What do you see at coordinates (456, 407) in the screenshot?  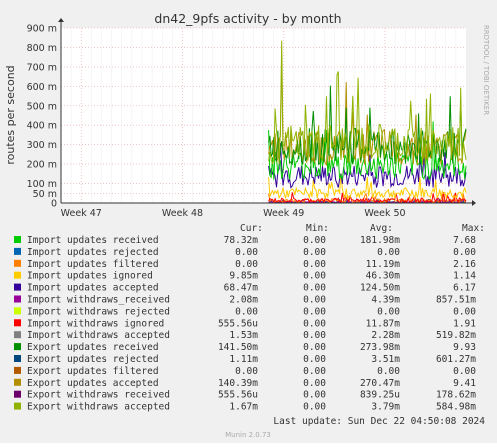 I see `legend-value: 584.98m` at bounding box center [456, 407].